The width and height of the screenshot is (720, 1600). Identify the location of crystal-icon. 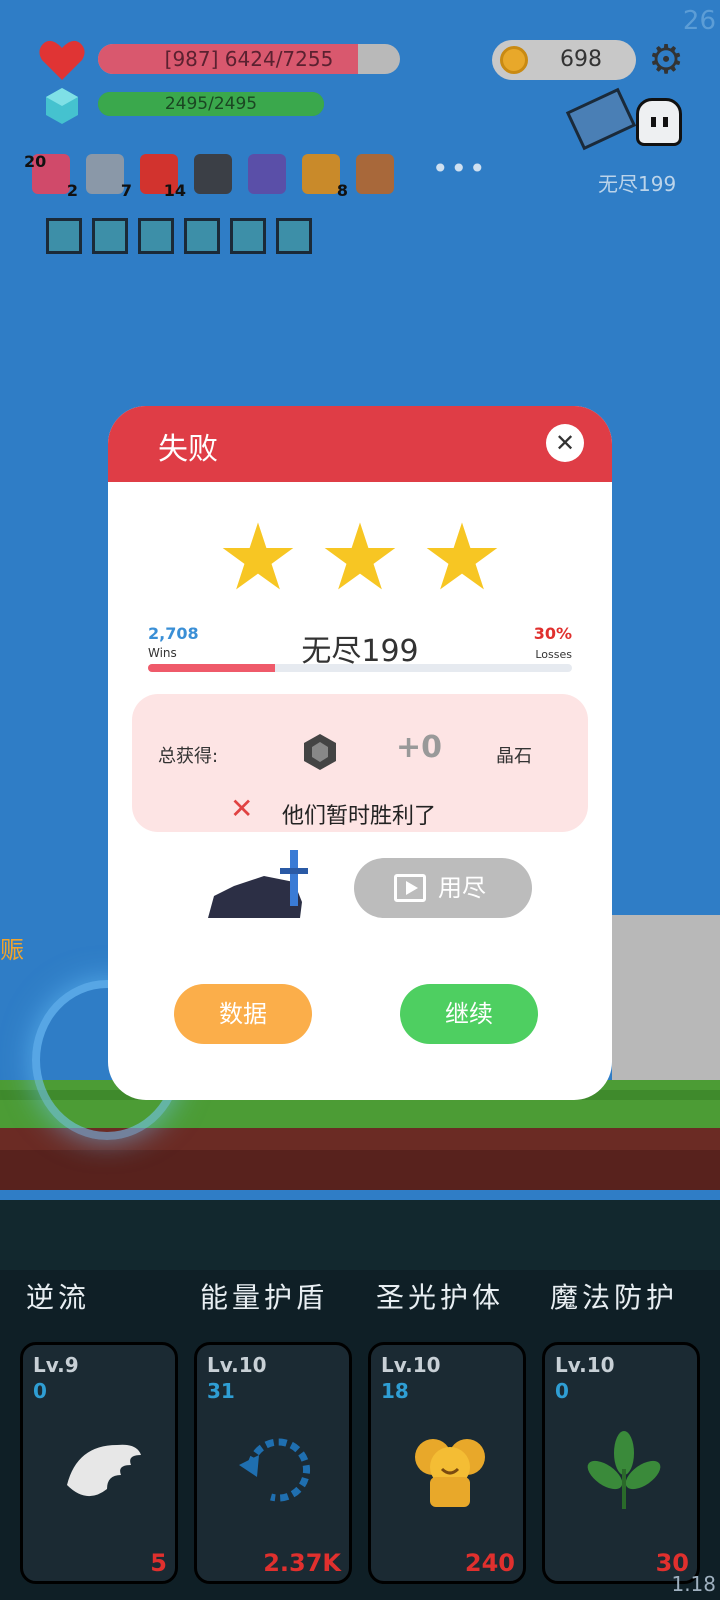
(320, 752).